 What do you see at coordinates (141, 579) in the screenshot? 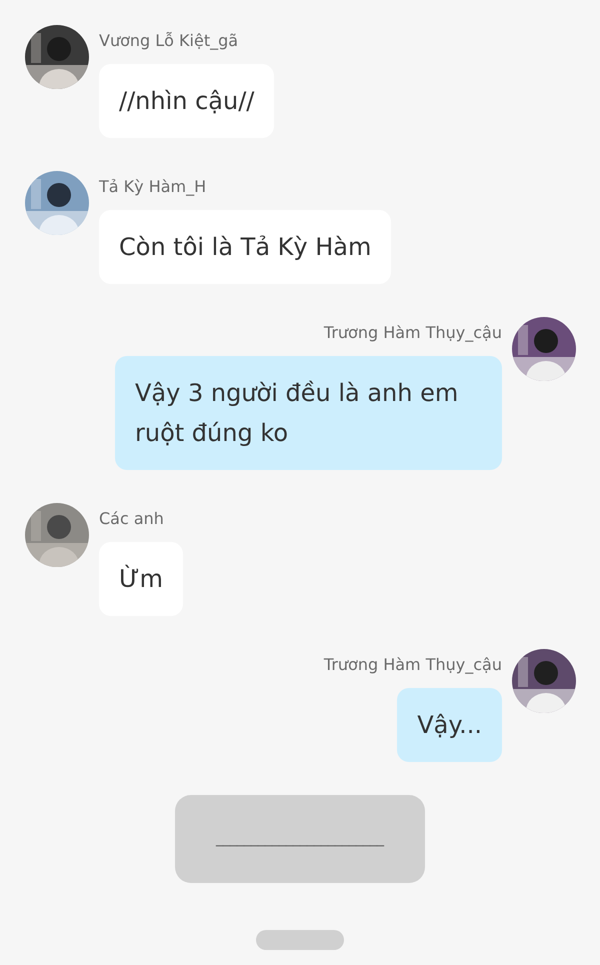
I see `message-bubble: Ừm` at bounding box center [141, 579].